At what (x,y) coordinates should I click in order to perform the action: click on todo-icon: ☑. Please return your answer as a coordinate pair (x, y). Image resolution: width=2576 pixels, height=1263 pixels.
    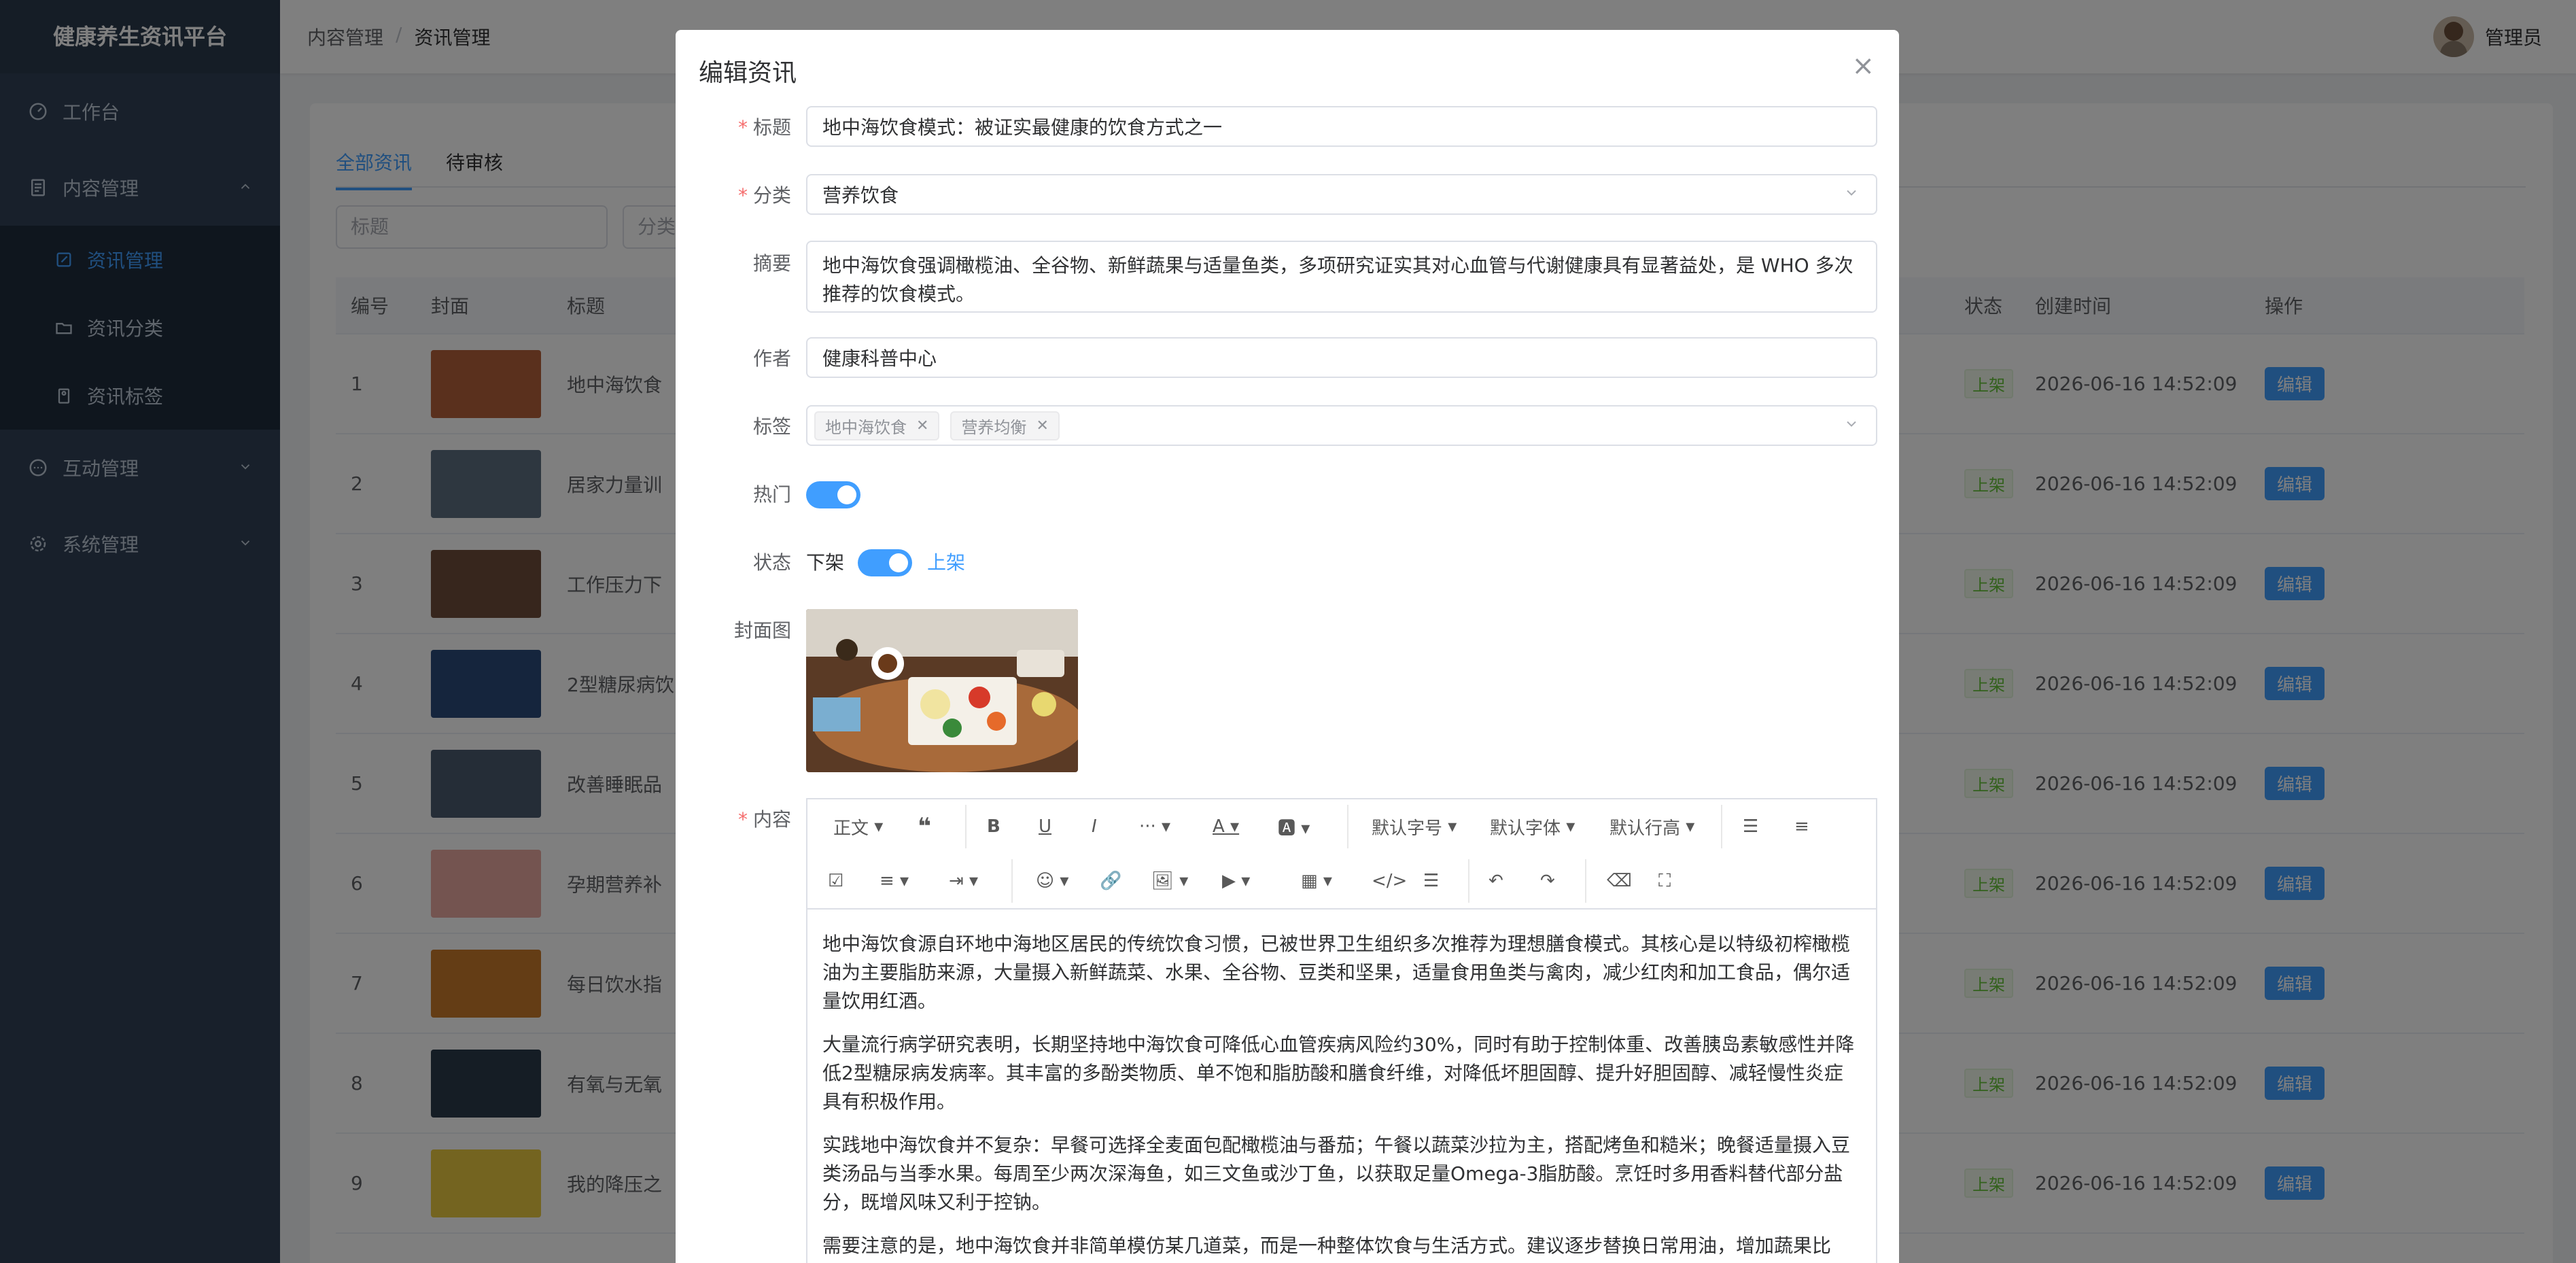
    Looking at the image, I should click on (835, 881).